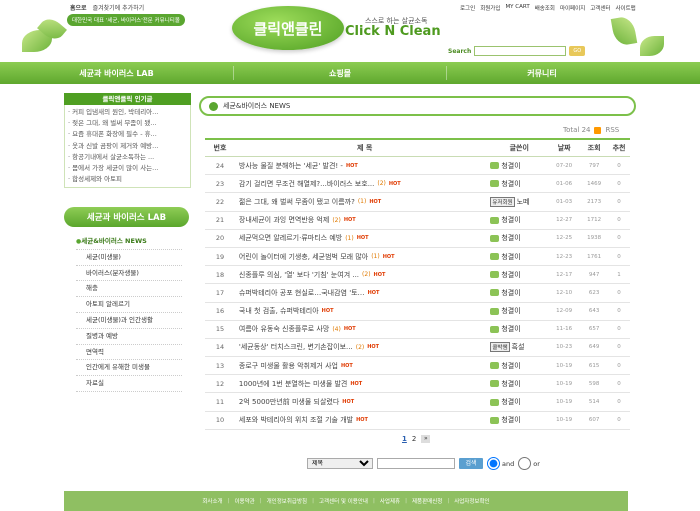 This screenshot has height=511, width=700. Describe the element at coordinates (493, 463) in the screenshot. I see `and-radio` at that location.